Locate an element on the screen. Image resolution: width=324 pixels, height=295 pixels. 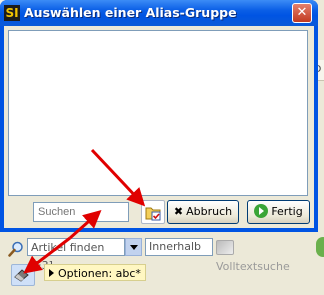
options-button: Optionen: abc* is located at coordinates (95, 272).